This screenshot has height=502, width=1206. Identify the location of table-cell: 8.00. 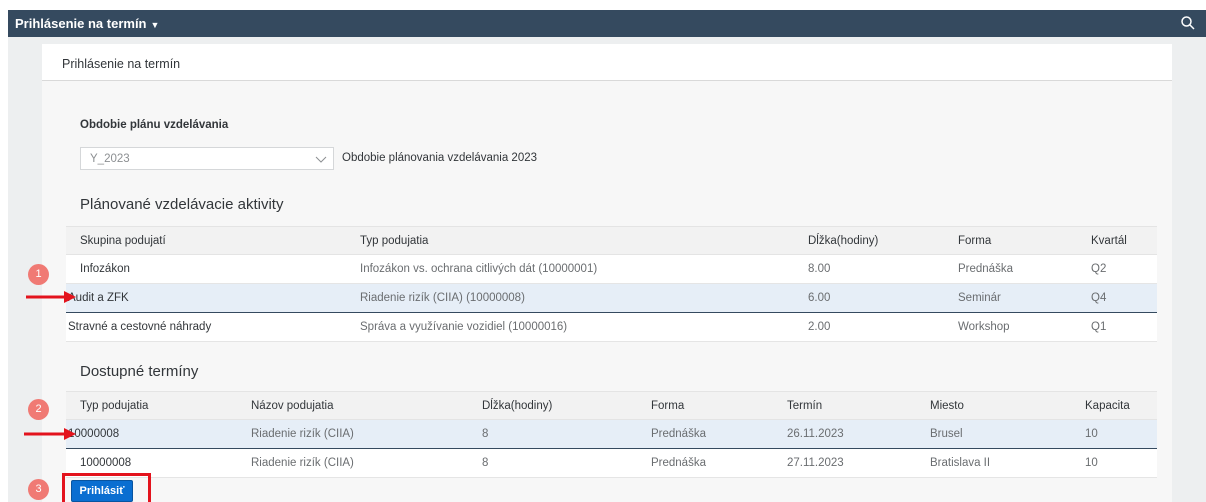
(819, 269).